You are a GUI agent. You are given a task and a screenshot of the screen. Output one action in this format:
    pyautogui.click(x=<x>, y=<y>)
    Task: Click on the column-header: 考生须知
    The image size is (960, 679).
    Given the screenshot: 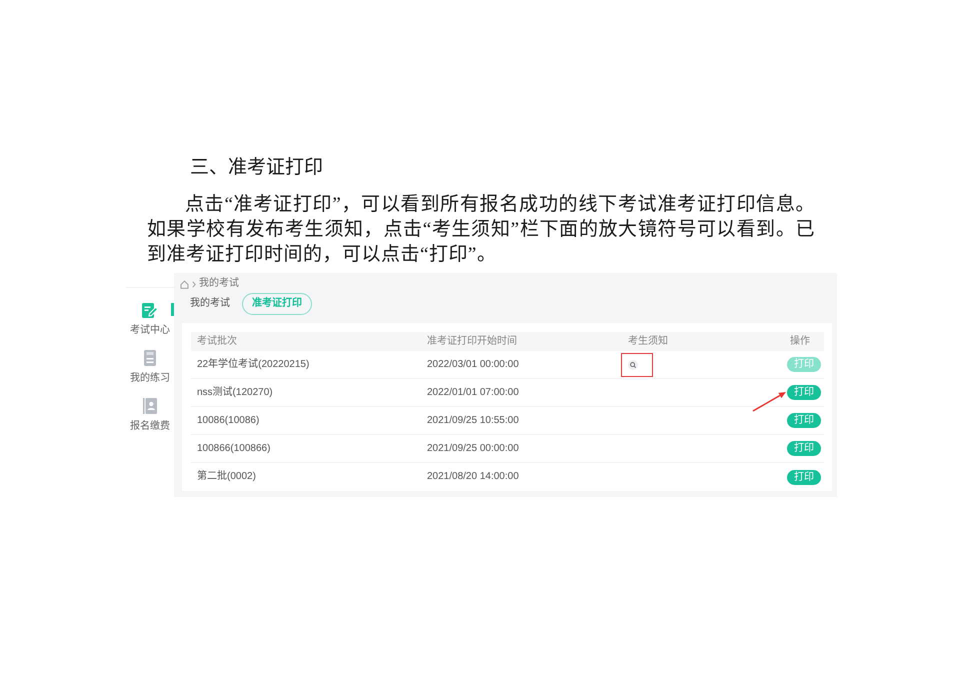 What is the action you would take?
    pyautogui.click(x=648, y=342)
    